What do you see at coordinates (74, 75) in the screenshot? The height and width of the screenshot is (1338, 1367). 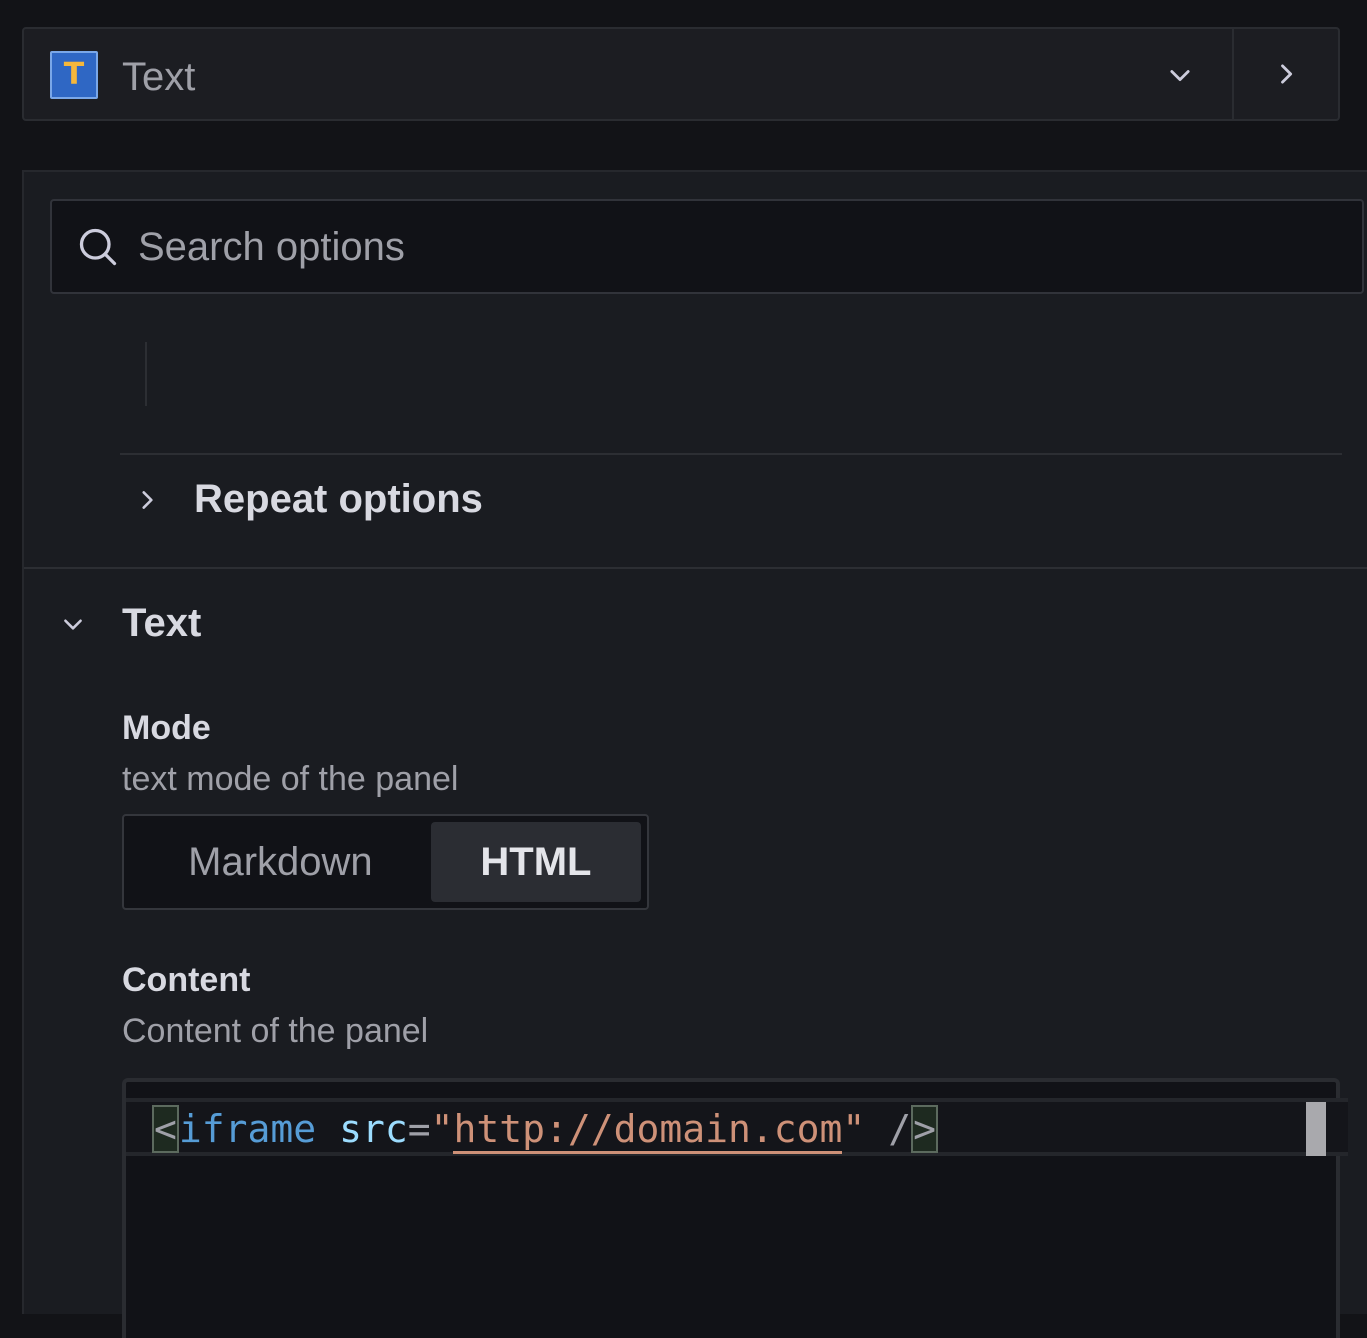 I see `text-panel-icon: T` at bounding box center [74, 75].